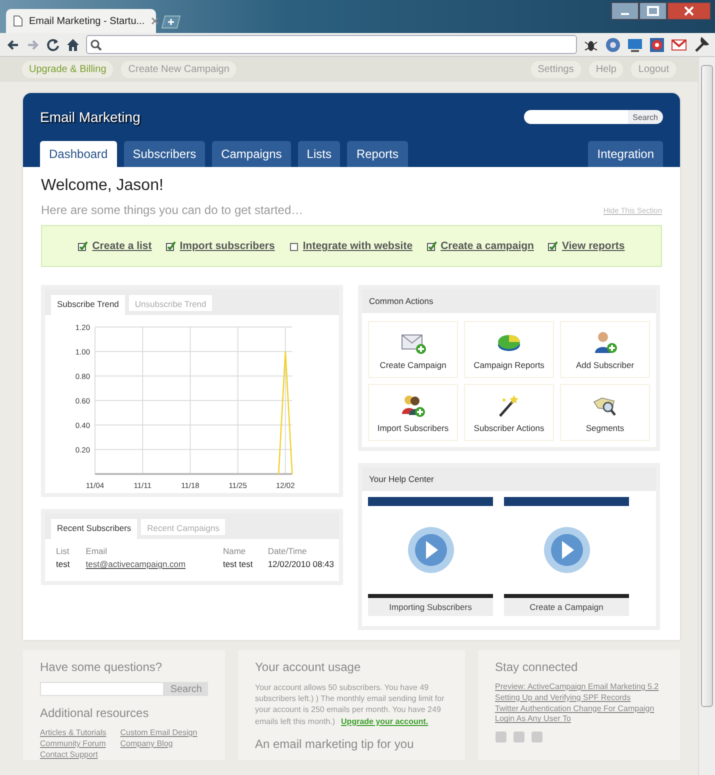 The image size is (715, 775). Describe the element at coordinates (605, 412) in the screenshot. I see `action-tile: Segments` at that location.